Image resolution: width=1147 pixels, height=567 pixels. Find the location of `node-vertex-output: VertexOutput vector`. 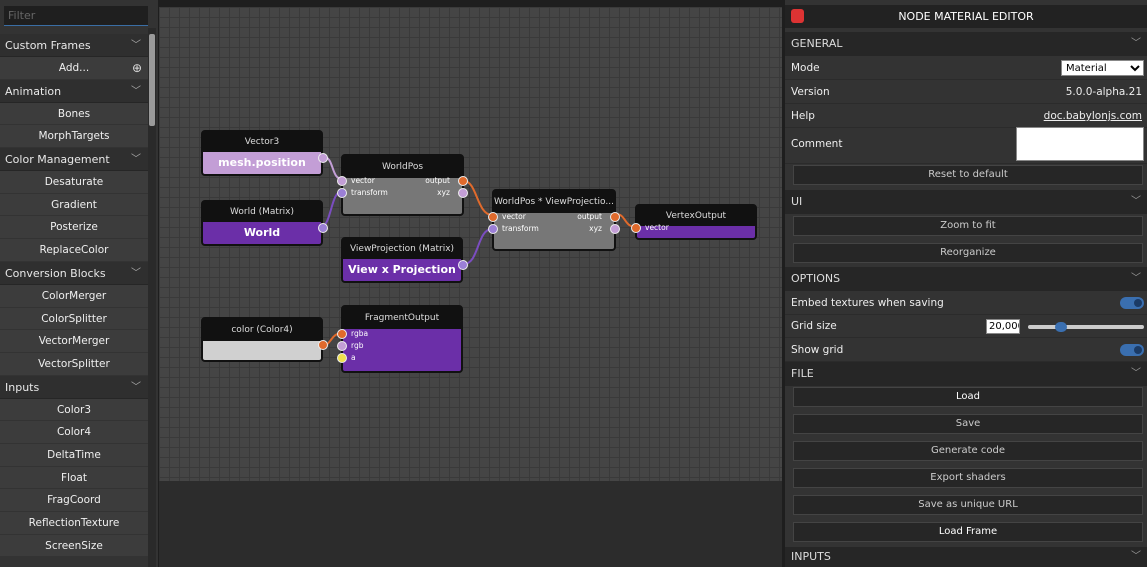

node-vertex-output: VertexOutput vector is located at coordinates (694, 222).